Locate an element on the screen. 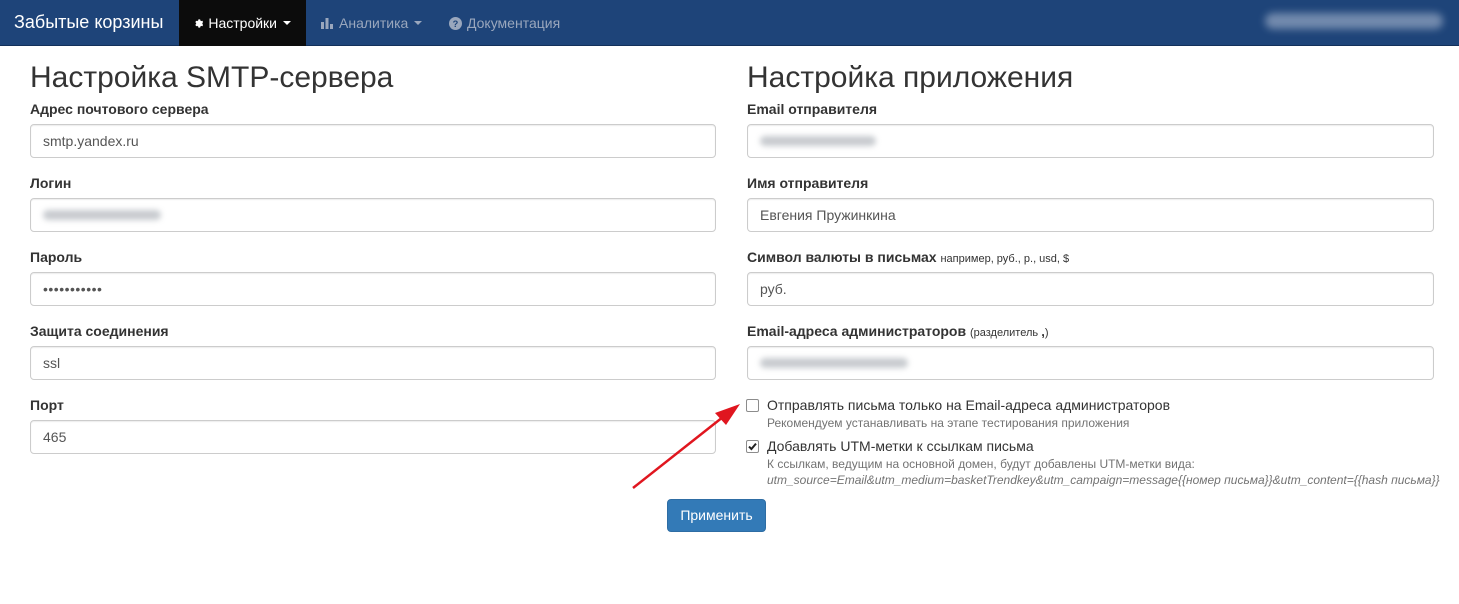  utm-checkbox is located at coordinates (752, 446).